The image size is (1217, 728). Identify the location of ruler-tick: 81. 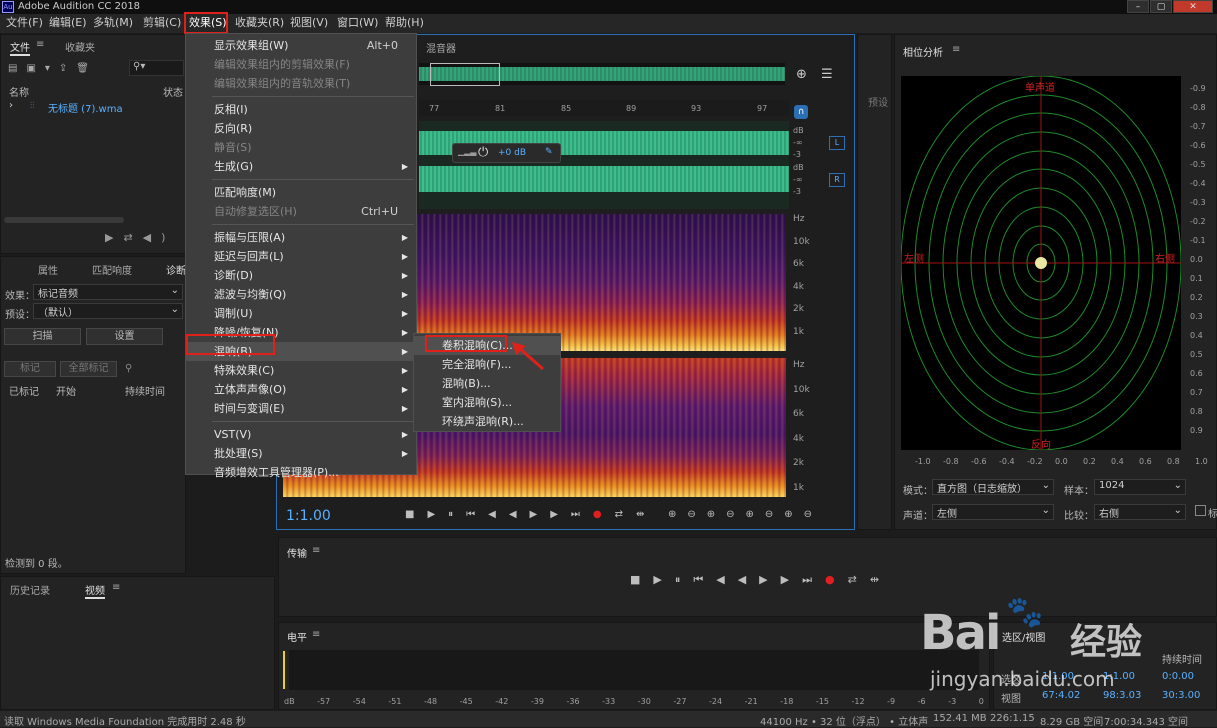
(500, 108).